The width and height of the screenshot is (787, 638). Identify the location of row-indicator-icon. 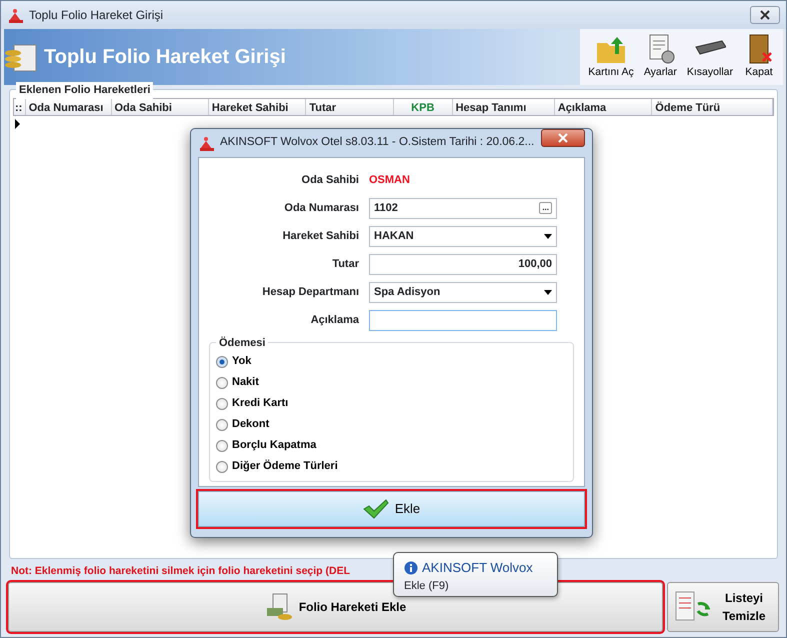
(17, 124).